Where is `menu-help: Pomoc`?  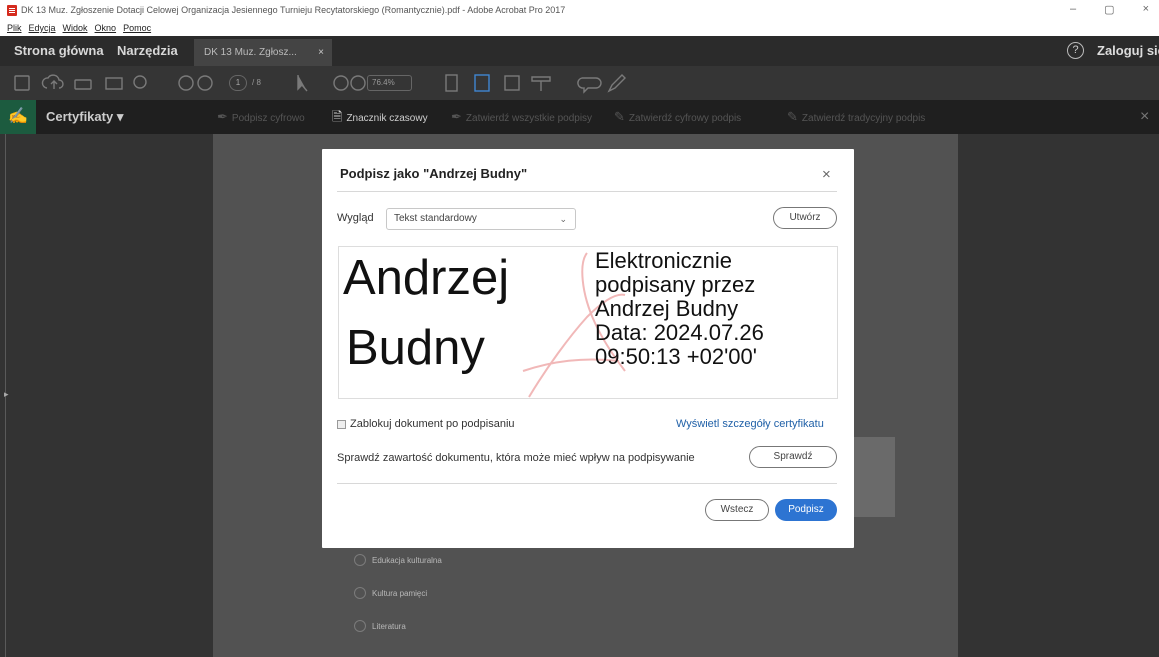
menu-help: Pomoc is located at coordinates (137, 28).